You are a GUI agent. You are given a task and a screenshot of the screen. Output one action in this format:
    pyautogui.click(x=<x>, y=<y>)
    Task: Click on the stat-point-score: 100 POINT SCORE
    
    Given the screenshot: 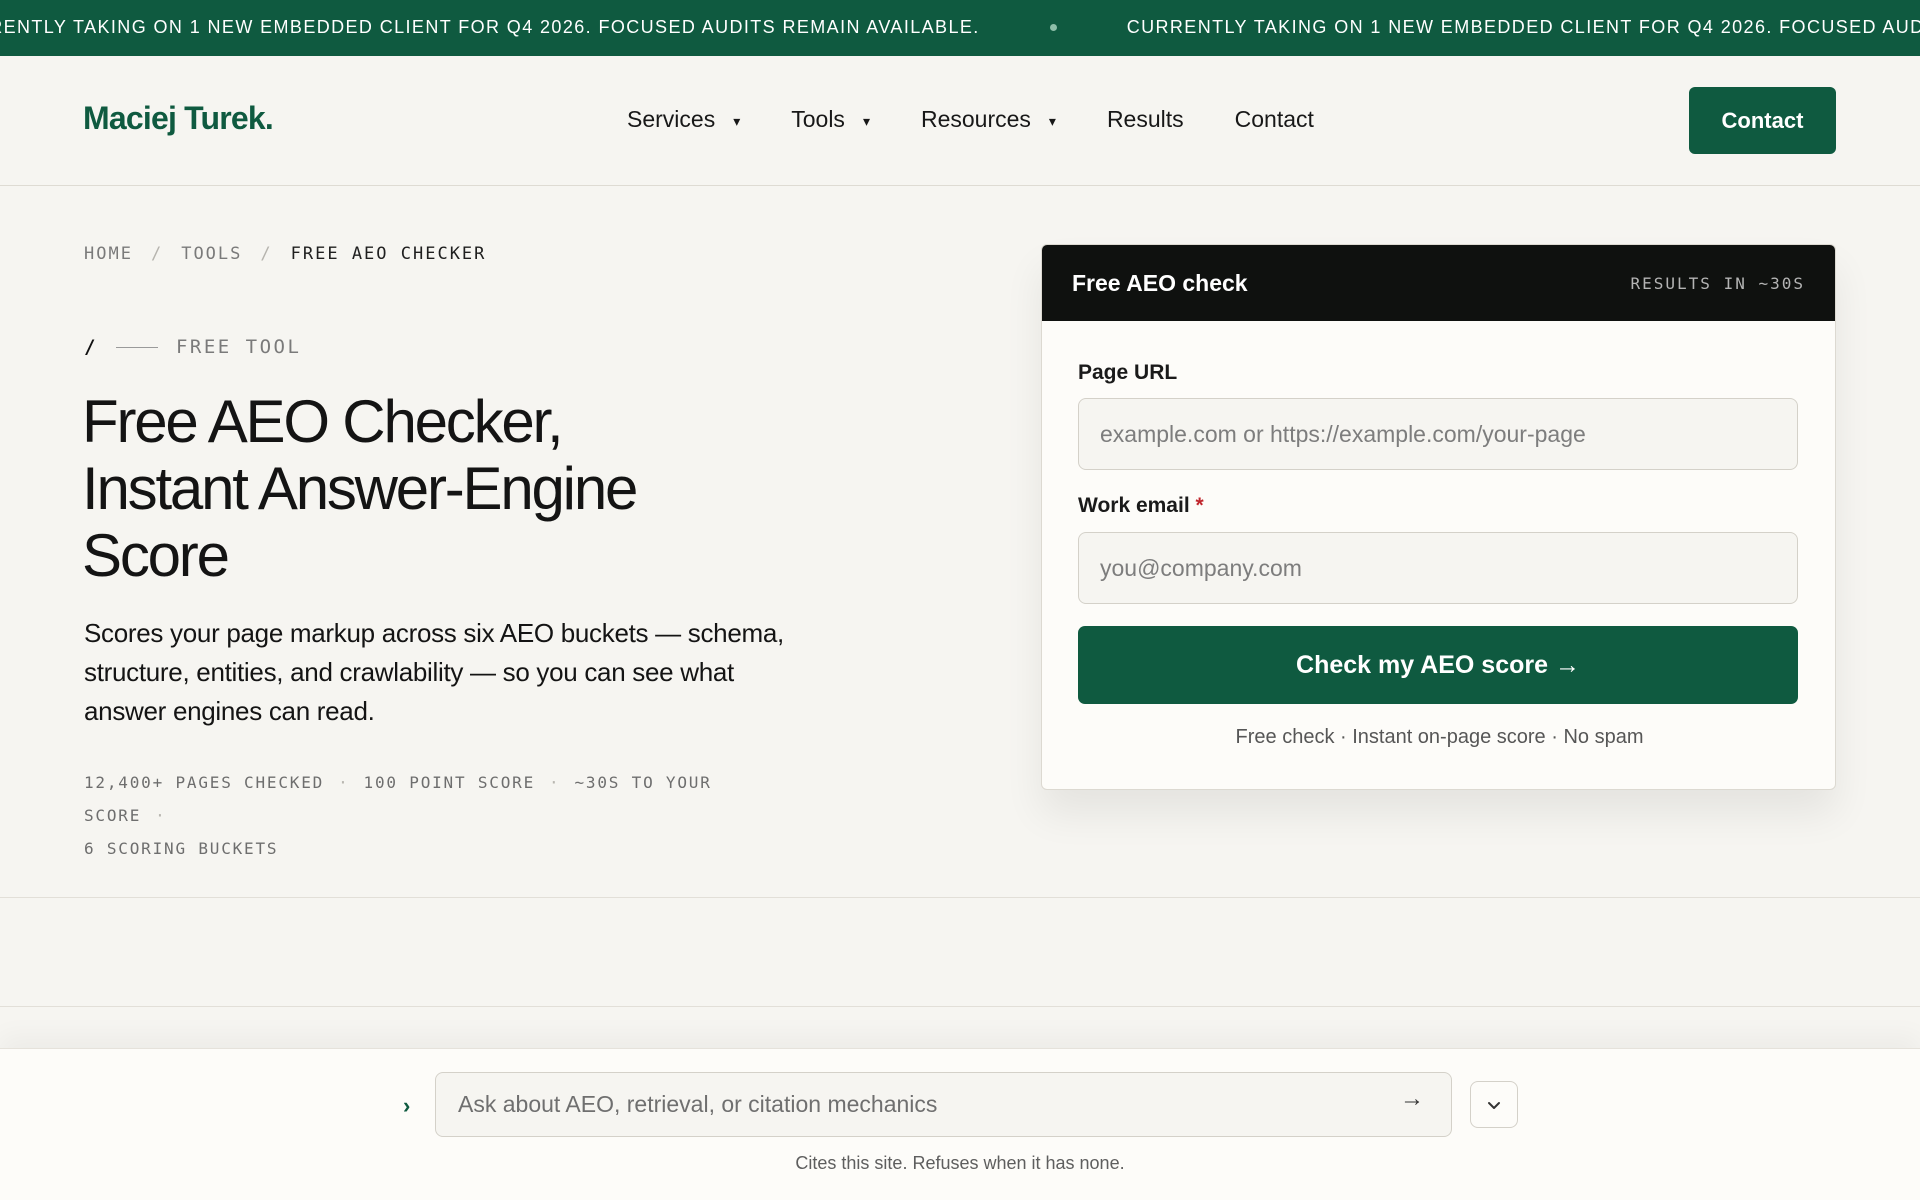 What is the action you would take?
    pyautogui.click(x=449, y=782)
    